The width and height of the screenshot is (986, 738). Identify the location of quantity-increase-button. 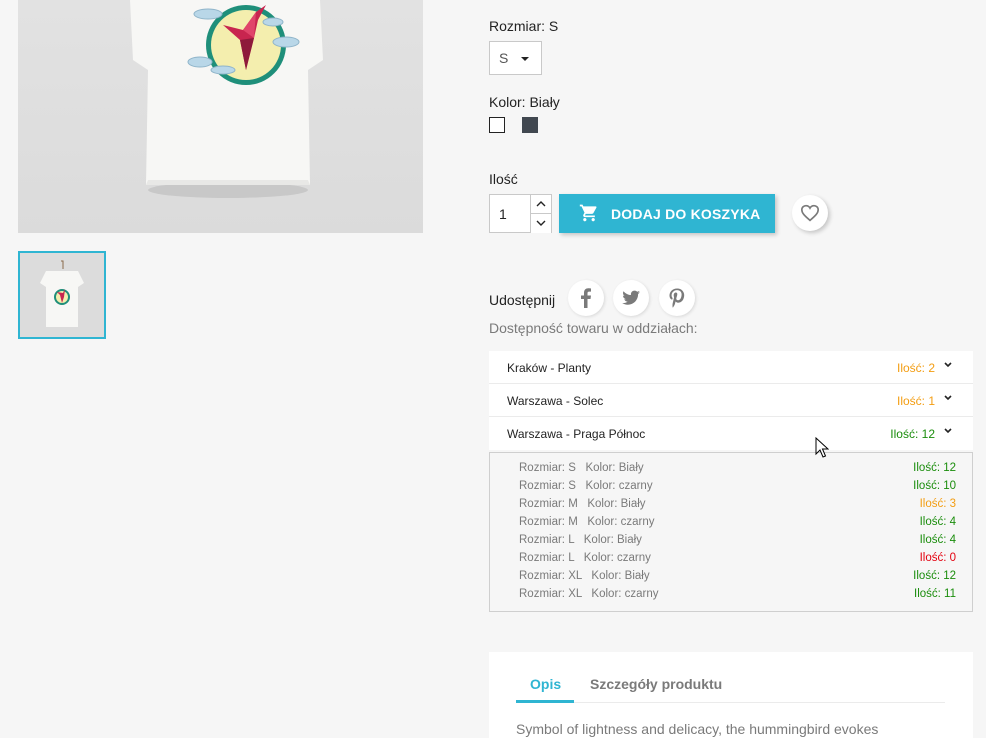
(540, 204).